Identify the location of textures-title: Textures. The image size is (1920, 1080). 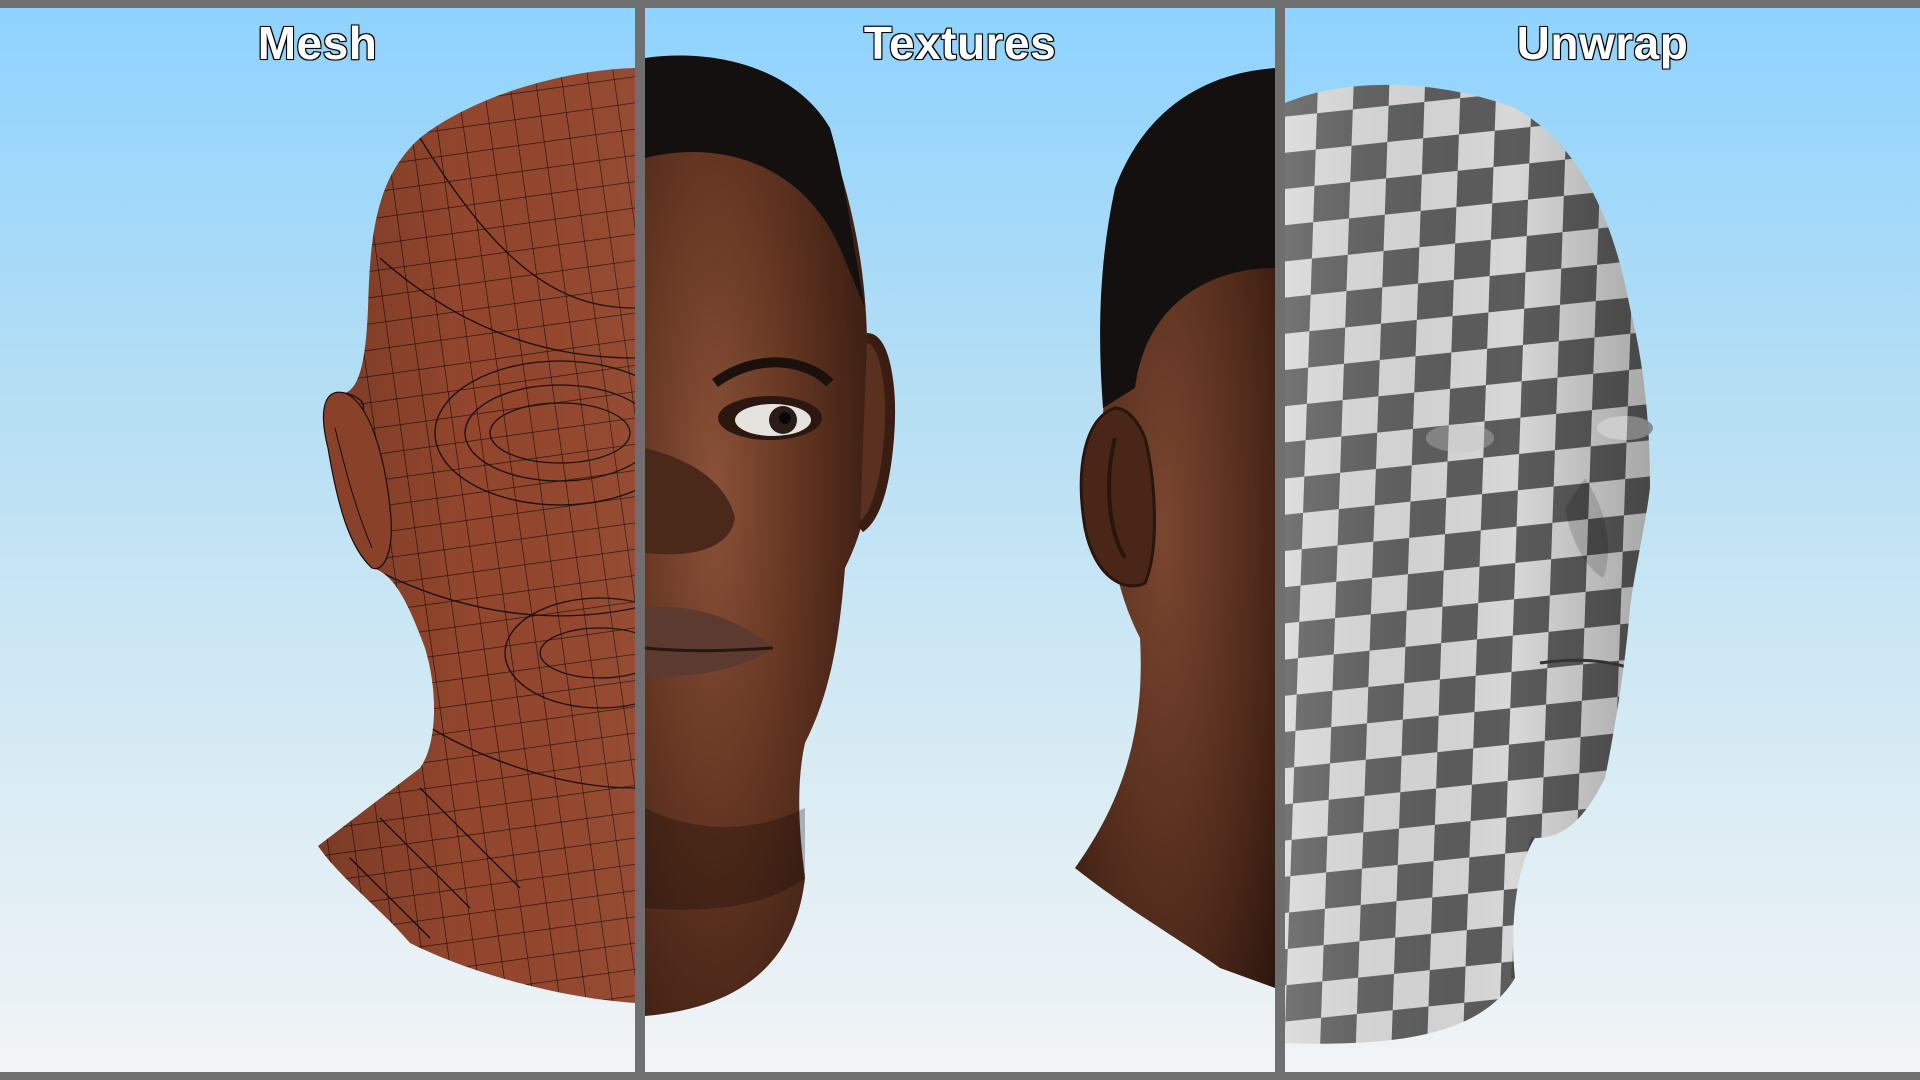
(960, 43).